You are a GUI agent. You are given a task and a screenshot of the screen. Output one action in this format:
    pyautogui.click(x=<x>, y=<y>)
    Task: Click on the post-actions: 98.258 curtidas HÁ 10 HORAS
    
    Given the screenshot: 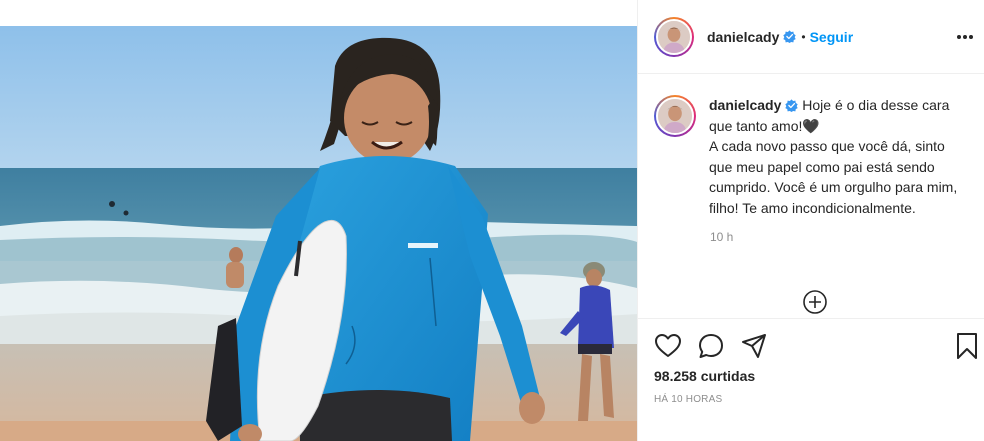 What is the action you would take?
    pyautogui.click(x=811, y=379)
    